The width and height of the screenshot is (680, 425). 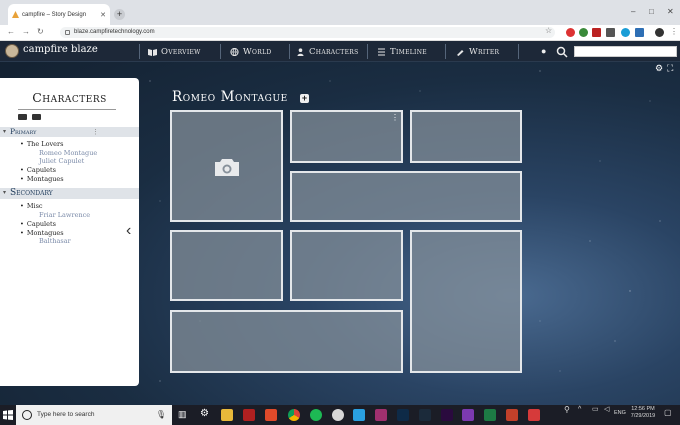 What do you see at coordinates (95, 132) in the screenshot?
I see `group-menu-icon: ⋮` at bounding box center [95, 132].